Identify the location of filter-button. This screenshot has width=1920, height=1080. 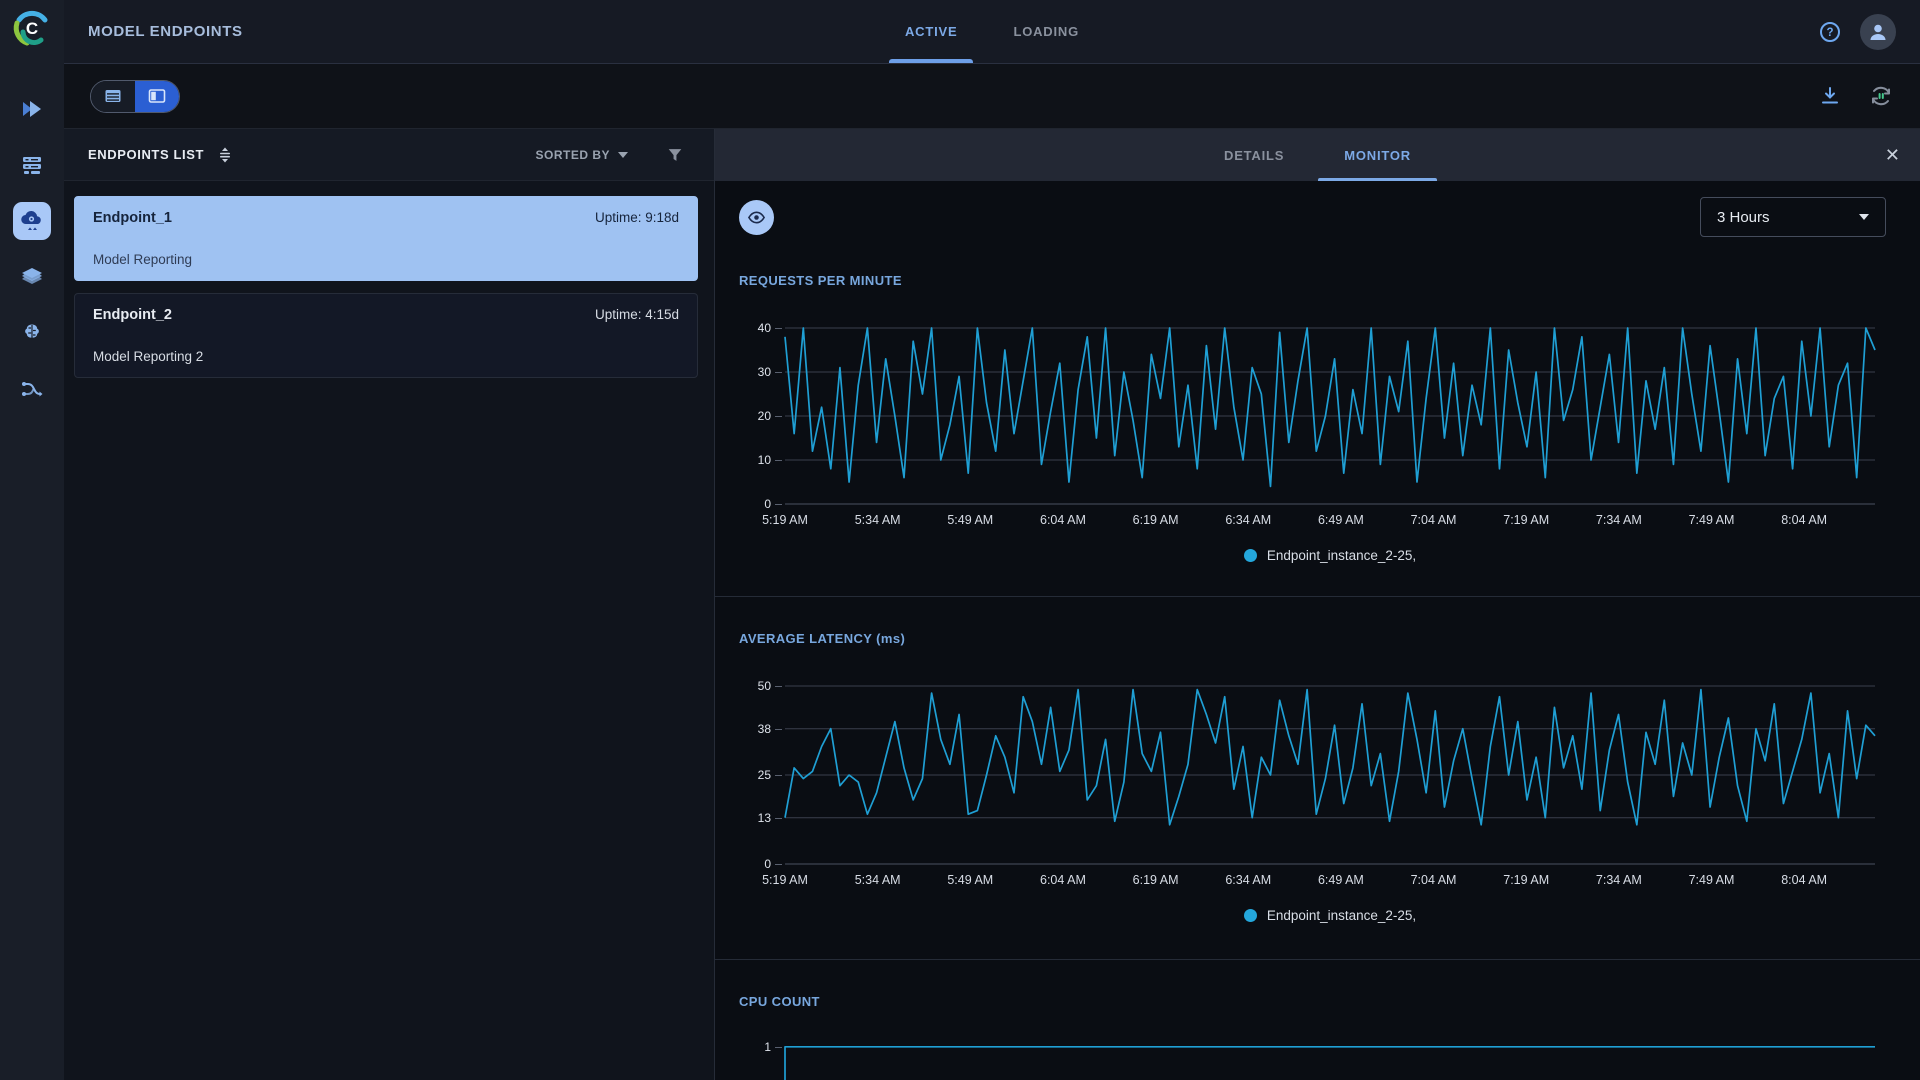
(675, 155).